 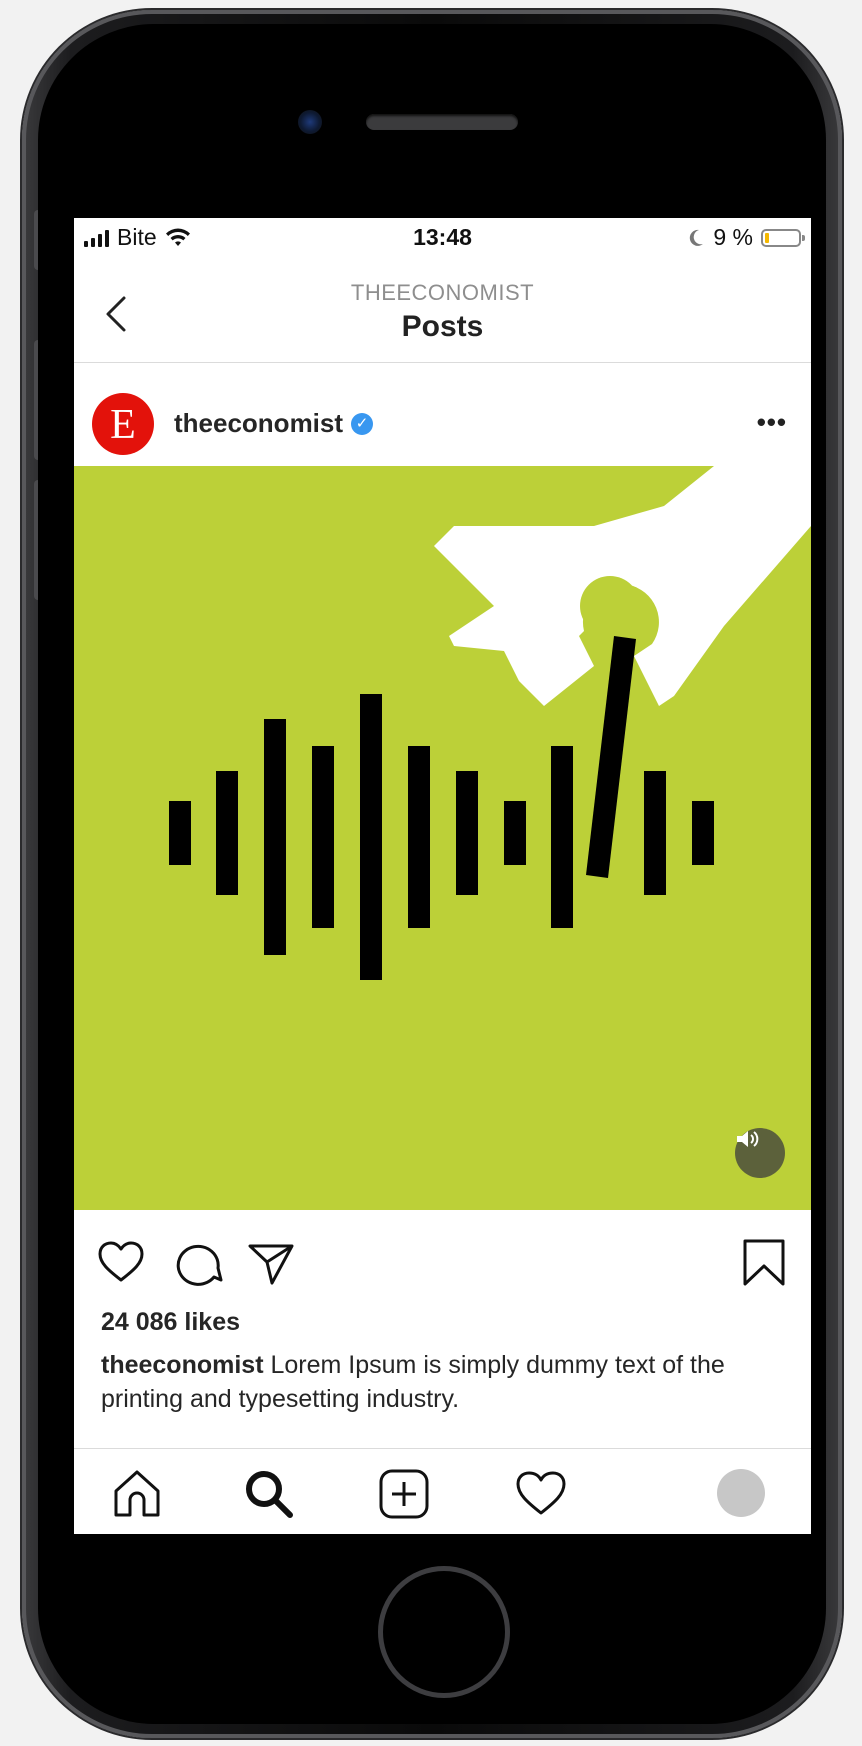 I want to click on home-icon, so click(x=137, y=1494).